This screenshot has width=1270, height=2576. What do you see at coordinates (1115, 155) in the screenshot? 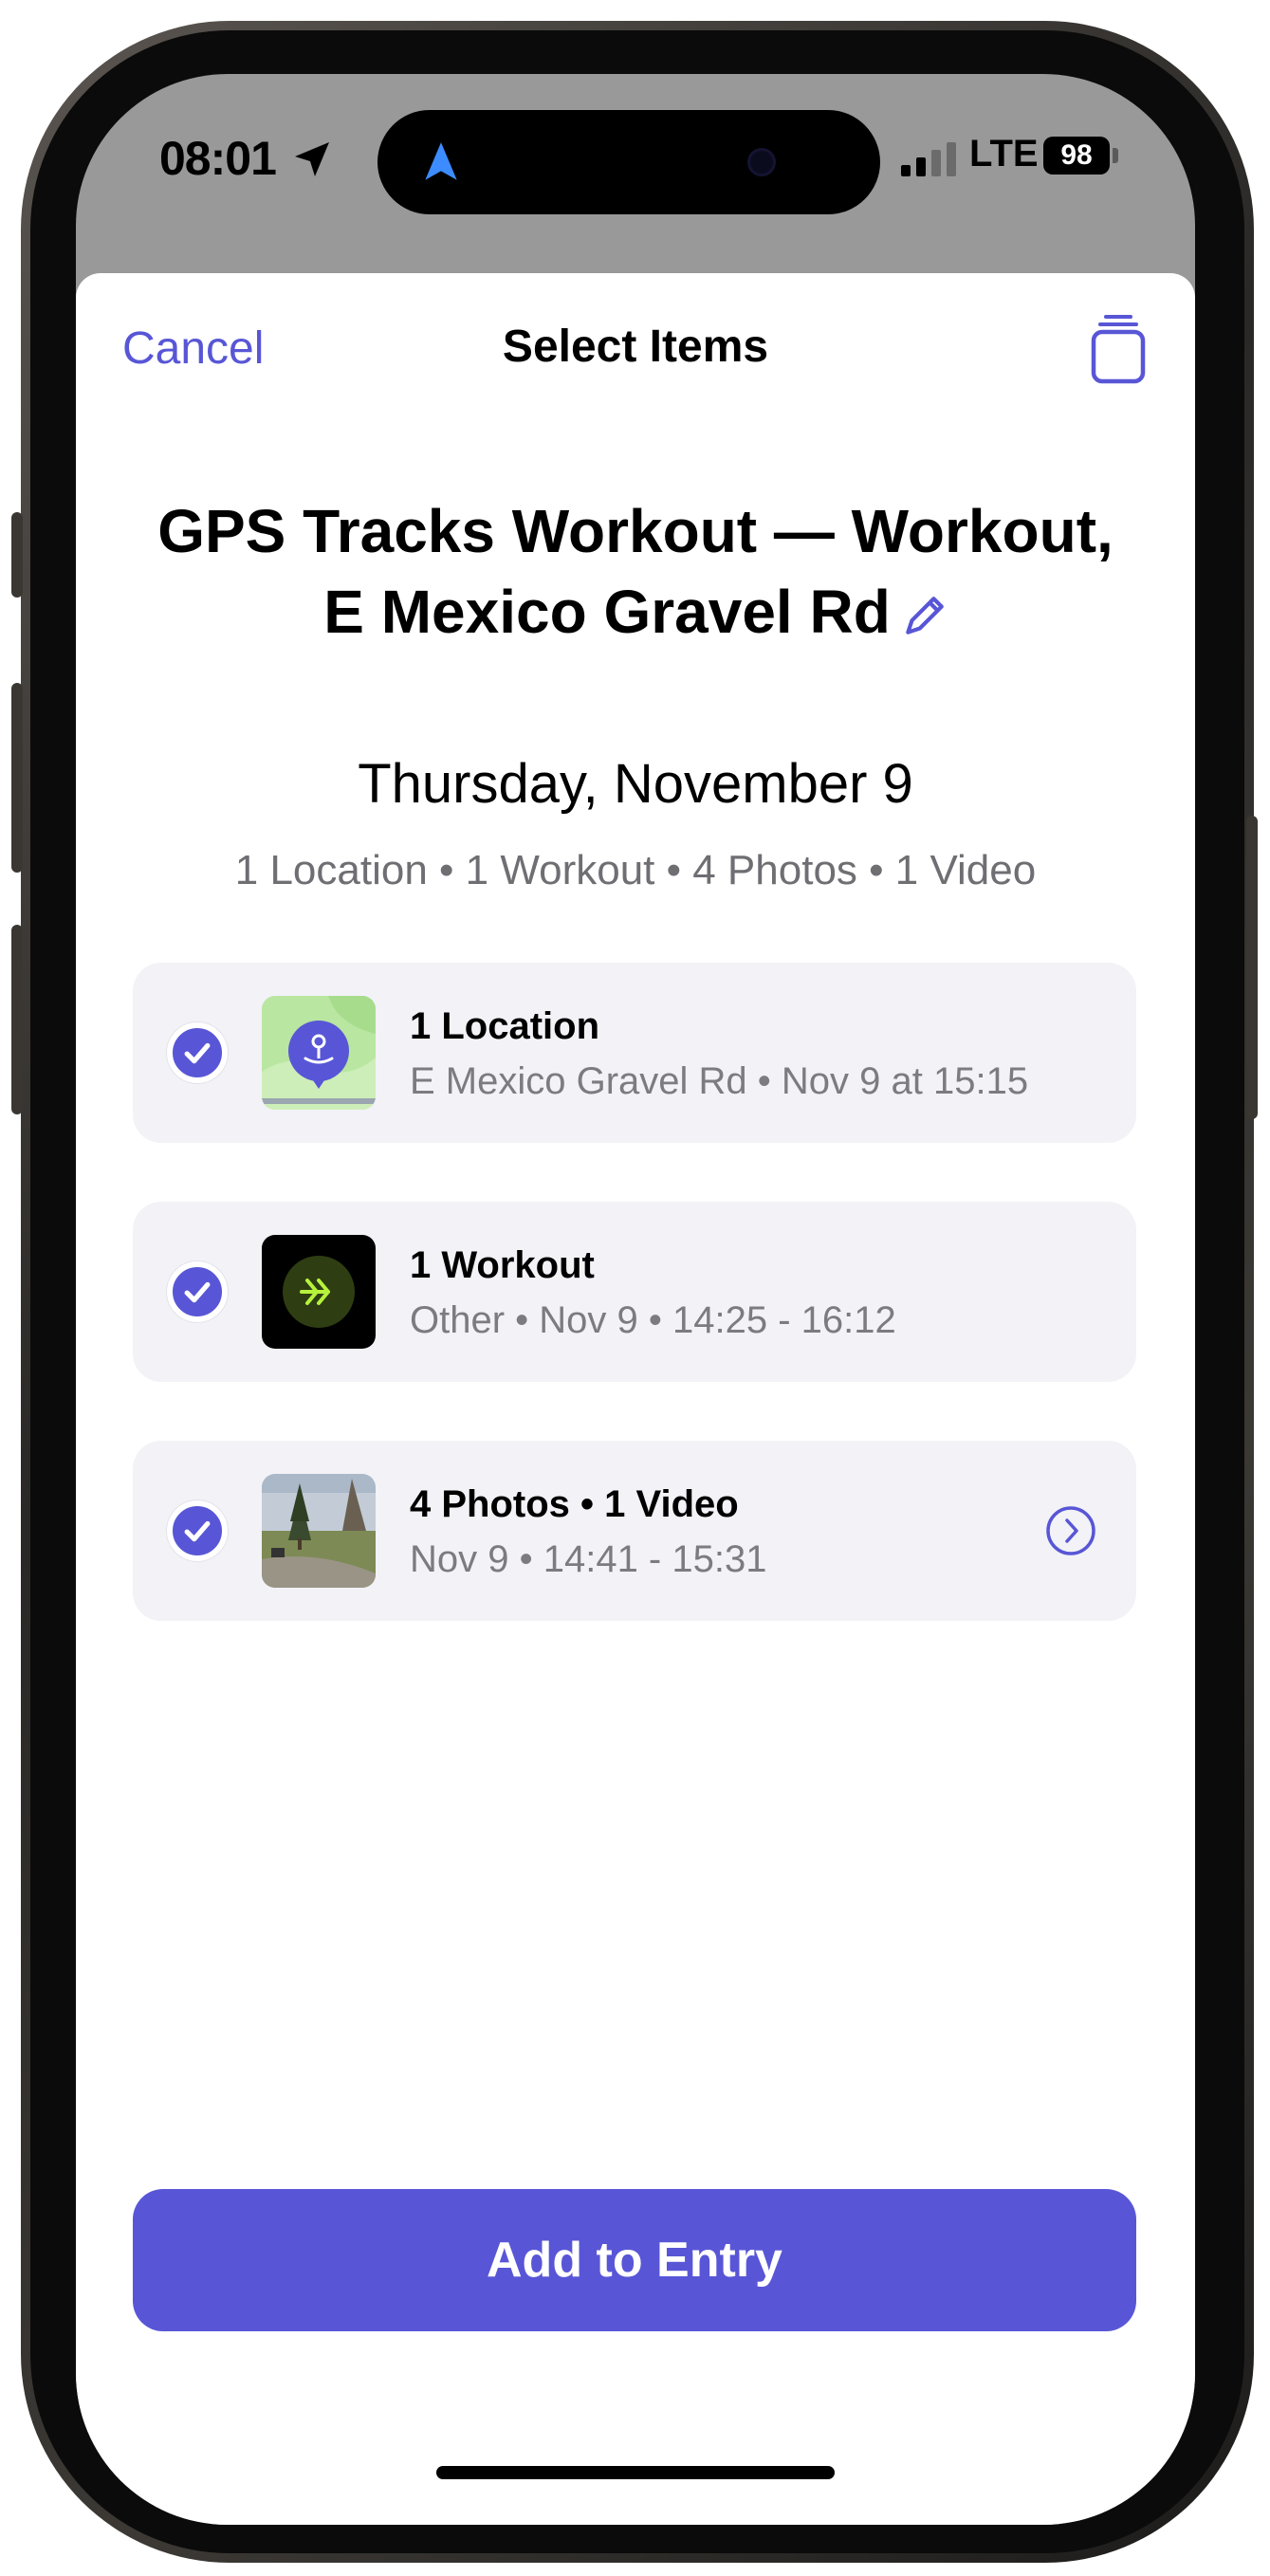
I see `battery-tip` at bounding box center [1115, 155].